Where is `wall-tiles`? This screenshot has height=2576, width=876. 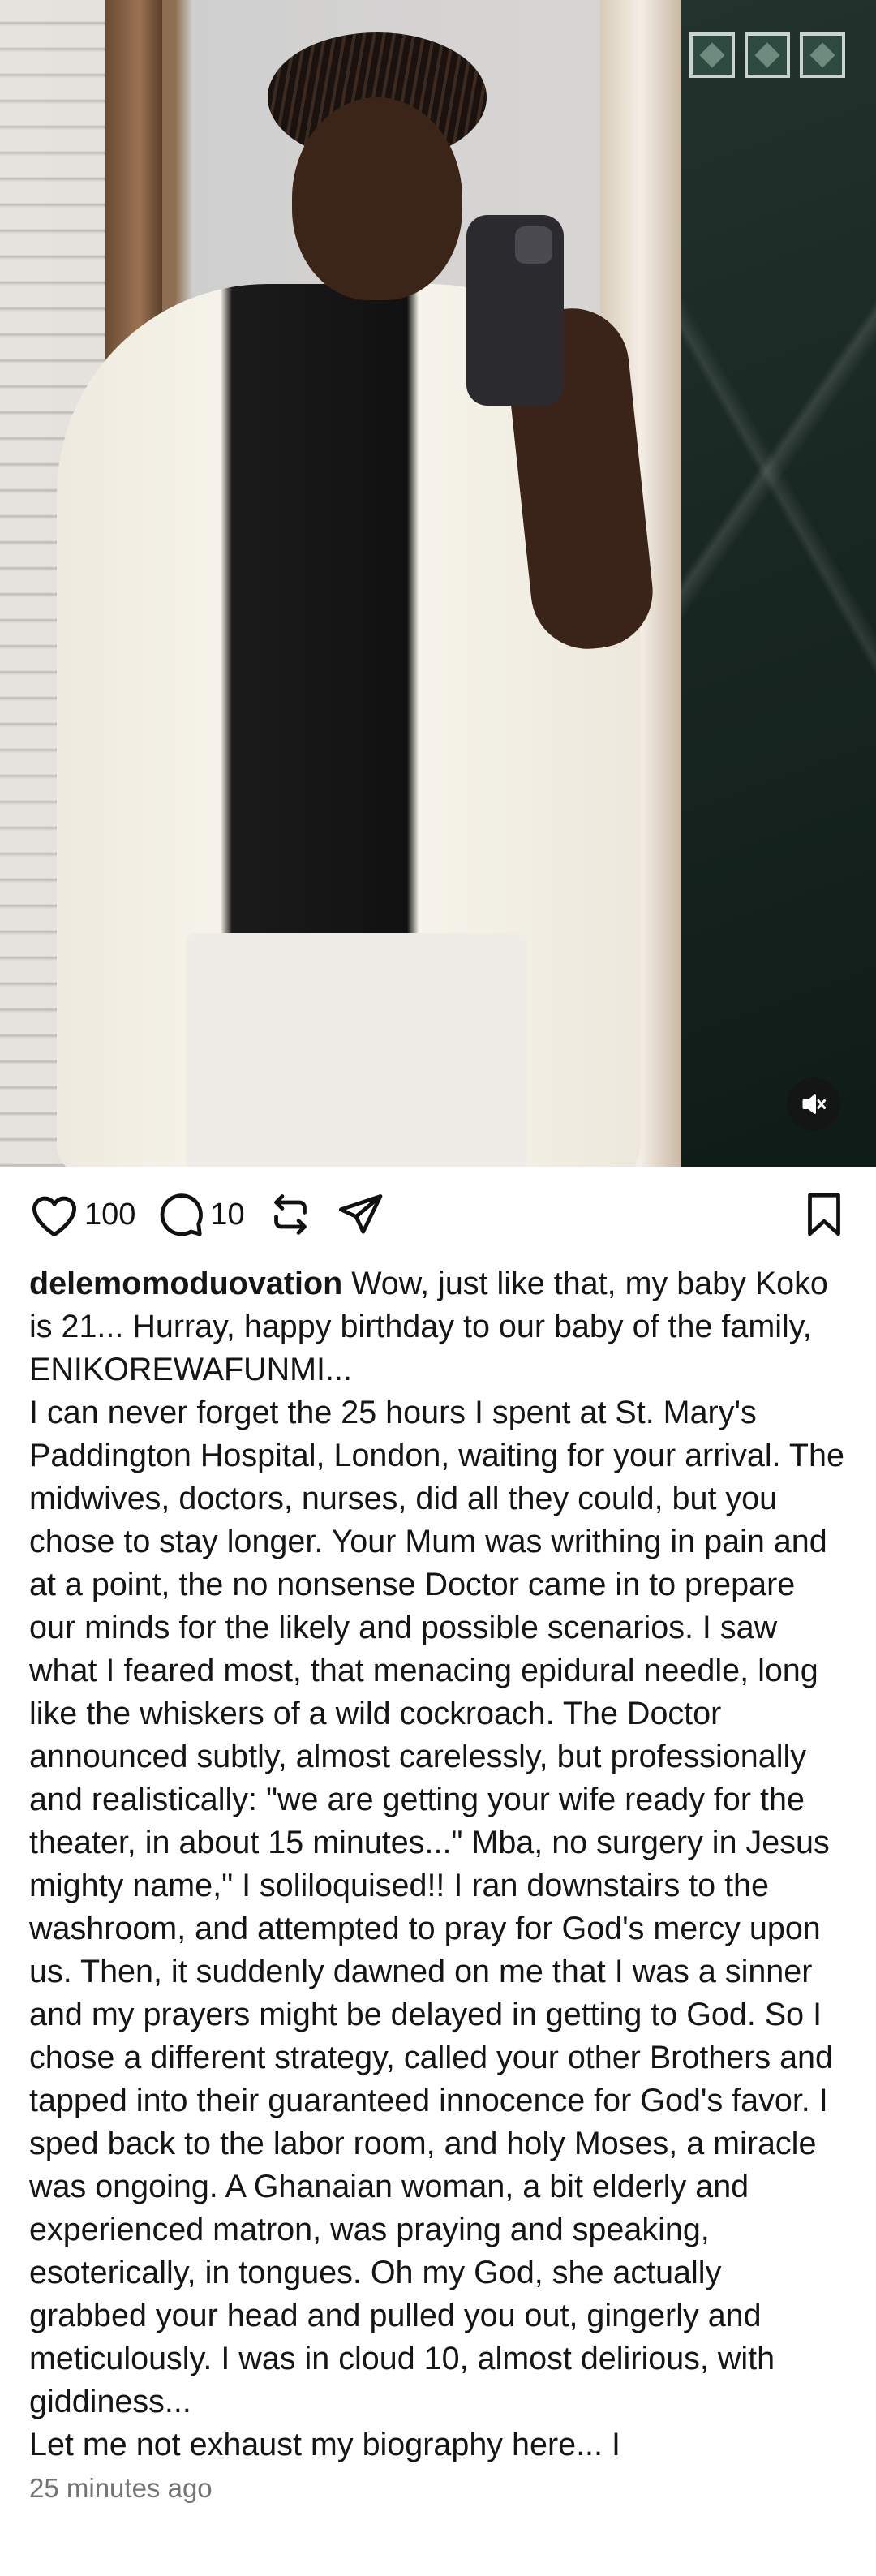
wall-tiles is located at coordinates (767, 55).